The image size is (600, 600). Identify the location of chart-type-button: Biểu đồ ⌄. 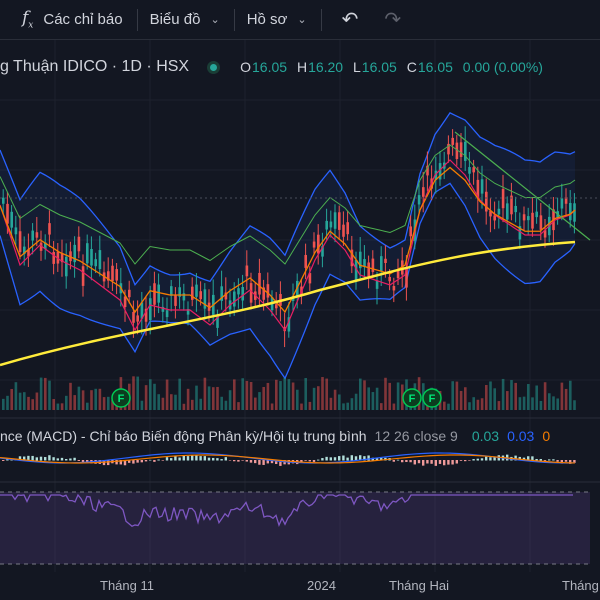
(185, 20).